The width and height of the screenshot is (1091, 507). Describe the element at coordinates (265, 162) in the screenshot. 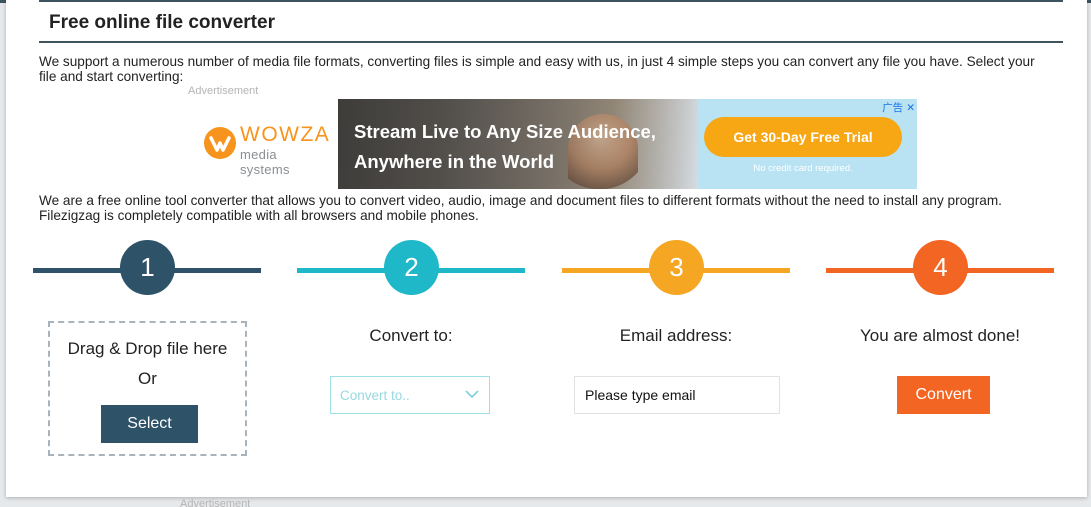

I see `brand-subtitle: media systems` at that location.